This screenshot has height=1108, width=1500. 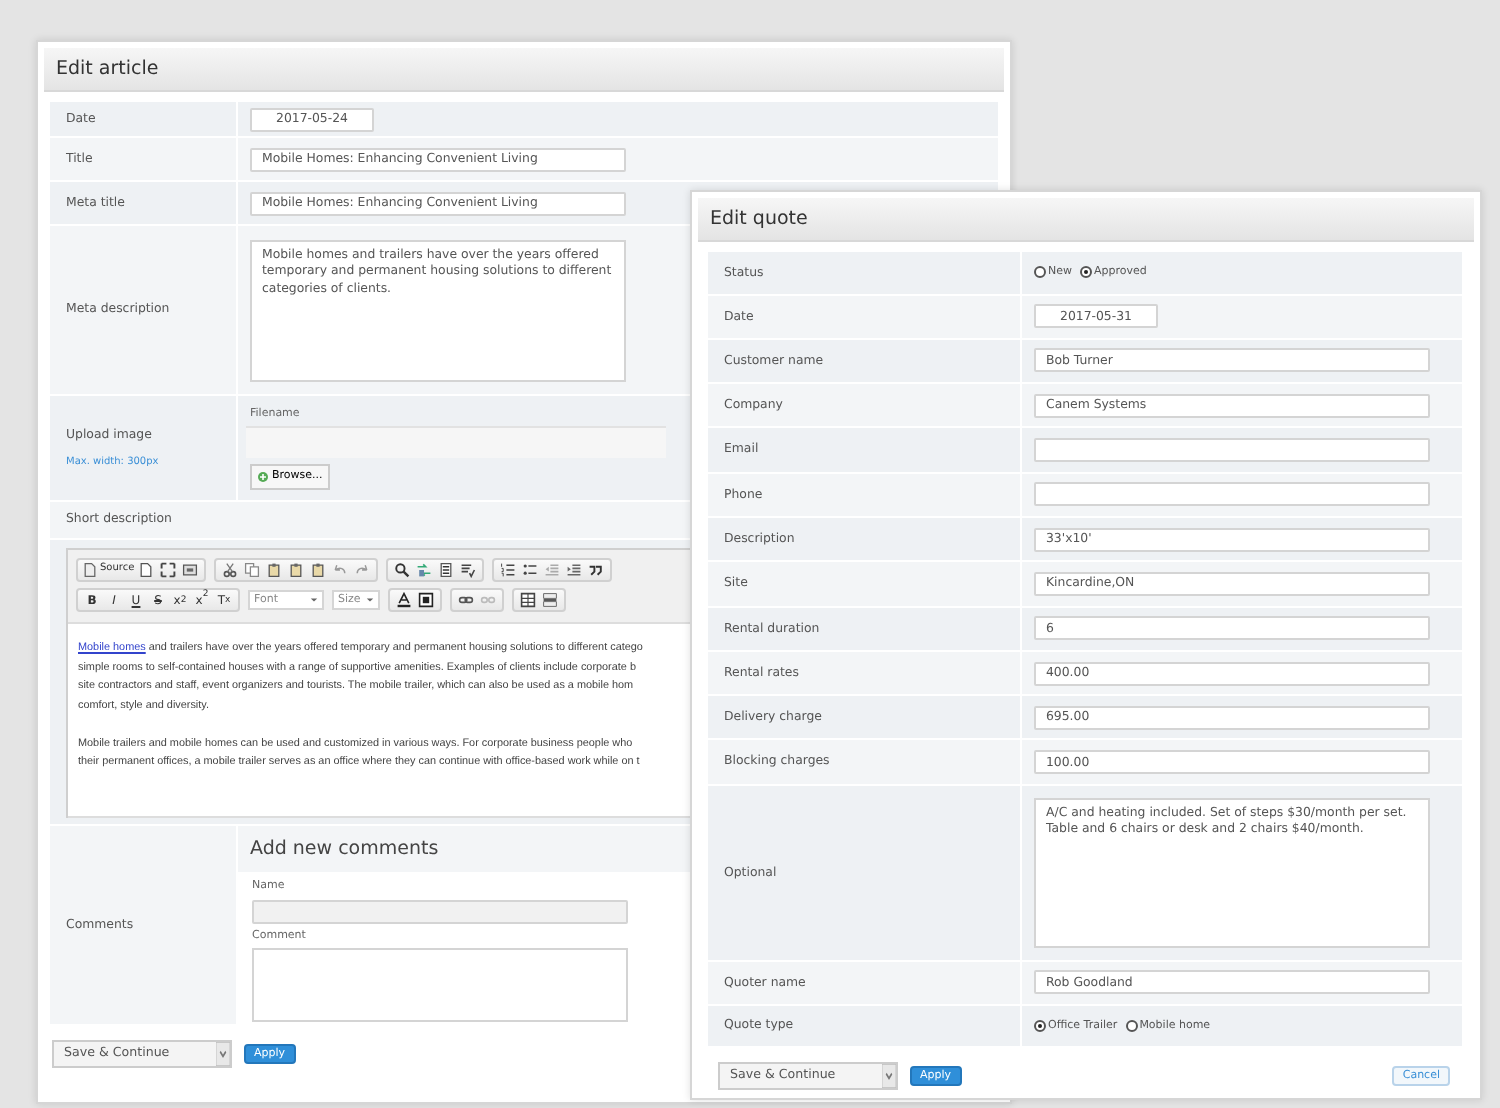 What do you see at coordinates (530, 570) in the screenshot?
I see `bulleted-list-icon` at bounding box center [530, 570].